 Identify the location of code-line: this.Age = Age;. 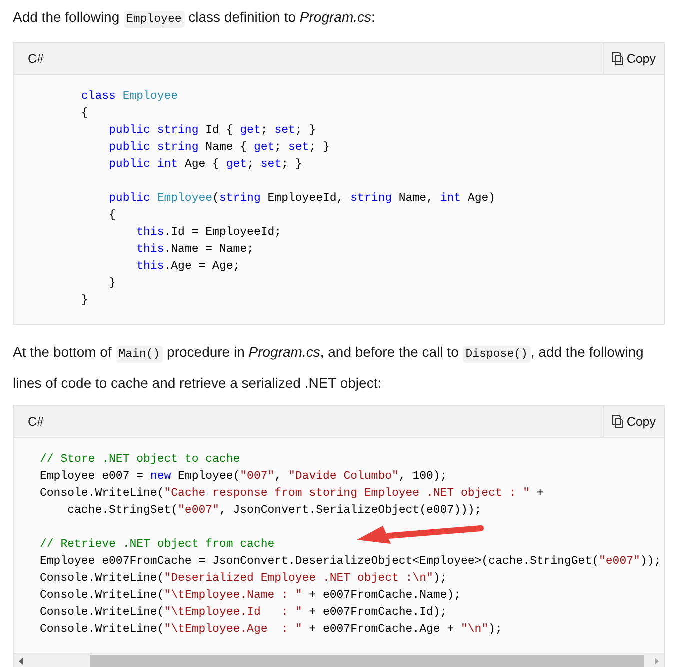
(188, 267).